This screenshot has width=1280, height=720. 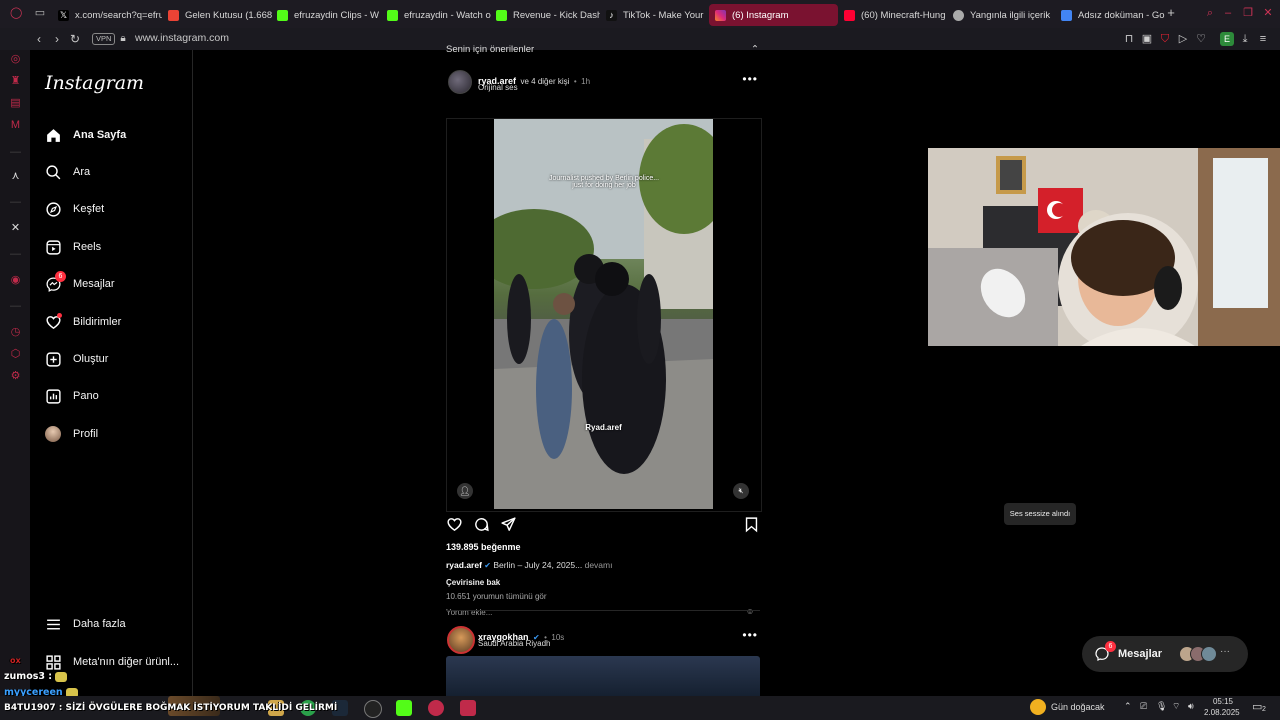 I want to click on bookmark-icon: ⊓, so click(x=1129, y=39).